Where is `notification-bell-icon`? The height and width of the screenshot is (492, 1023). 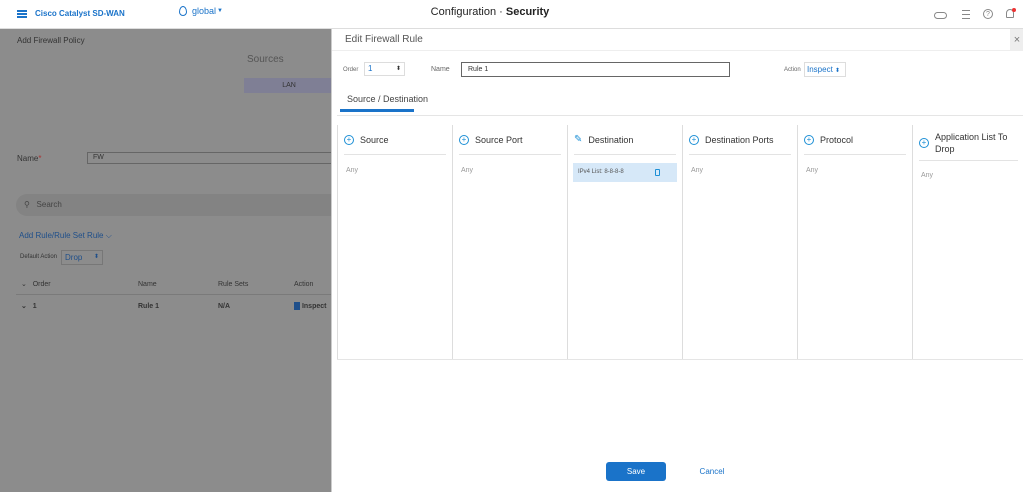
notification-bell-icon is located at coordinates (1011, 13).